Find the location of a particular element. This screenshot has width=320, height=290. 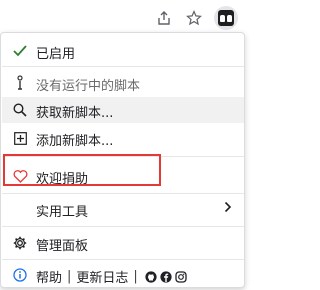

menu-item-label: 实用工具 is located at coordinates (62, 212).